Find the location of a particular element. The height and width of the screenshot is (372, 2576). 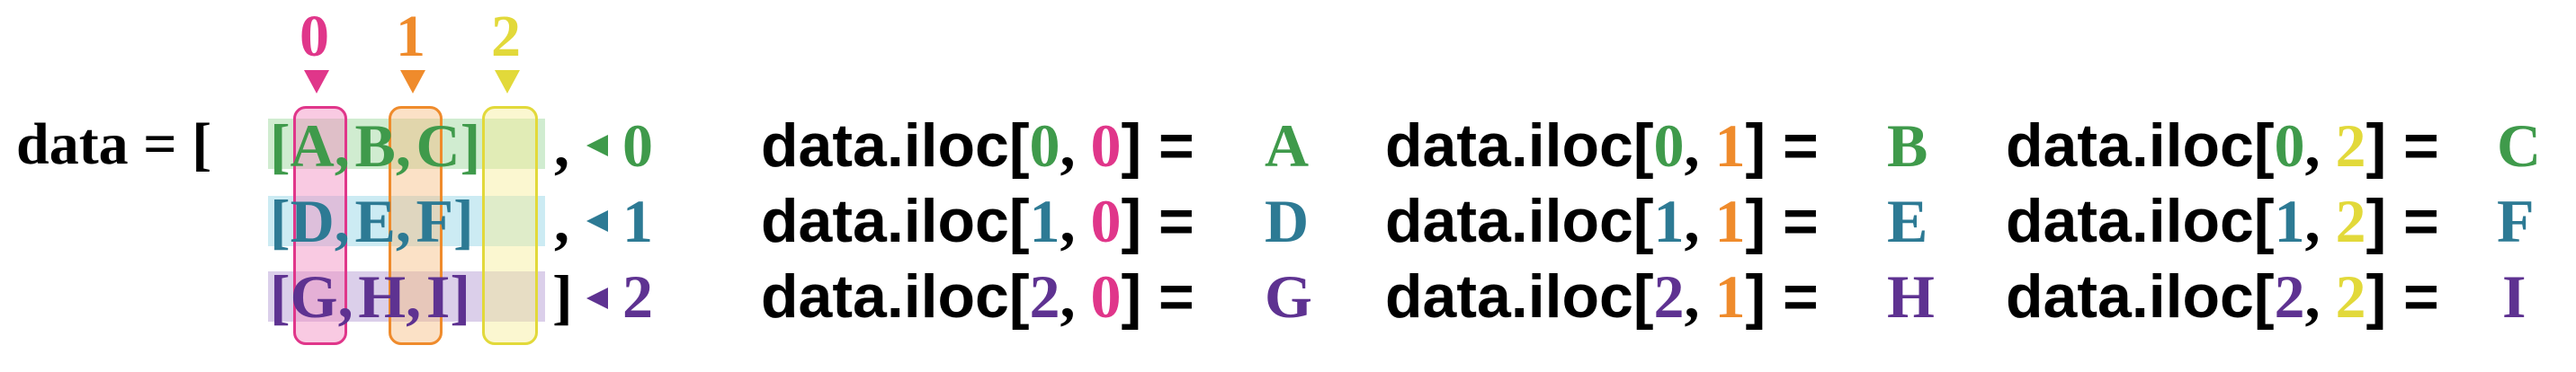

lookup-2-2: data.iloc[2, 2] = is located at coordinates (2222, 296).